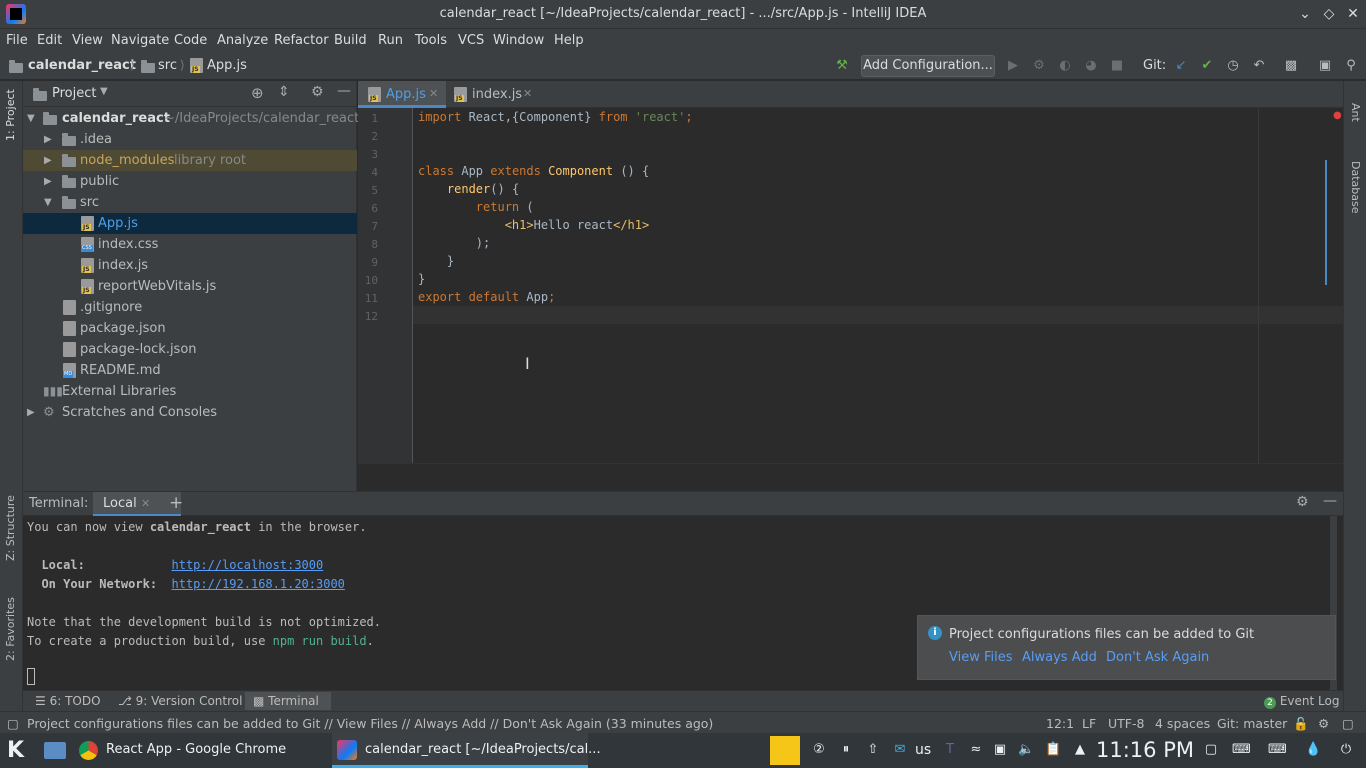 The height and width of the screenshot is (768, 1366). Describe the element at coordinates (1026, 750) in the screenshot. I see `volume-icon: 🔈` at that location.